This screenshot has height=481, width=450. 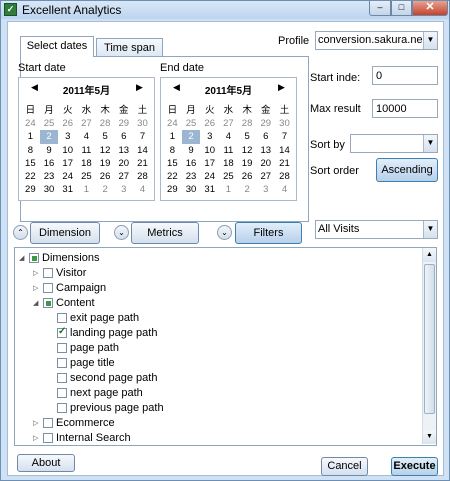 I want to click on about-button: About, so click(x=46, y=463).